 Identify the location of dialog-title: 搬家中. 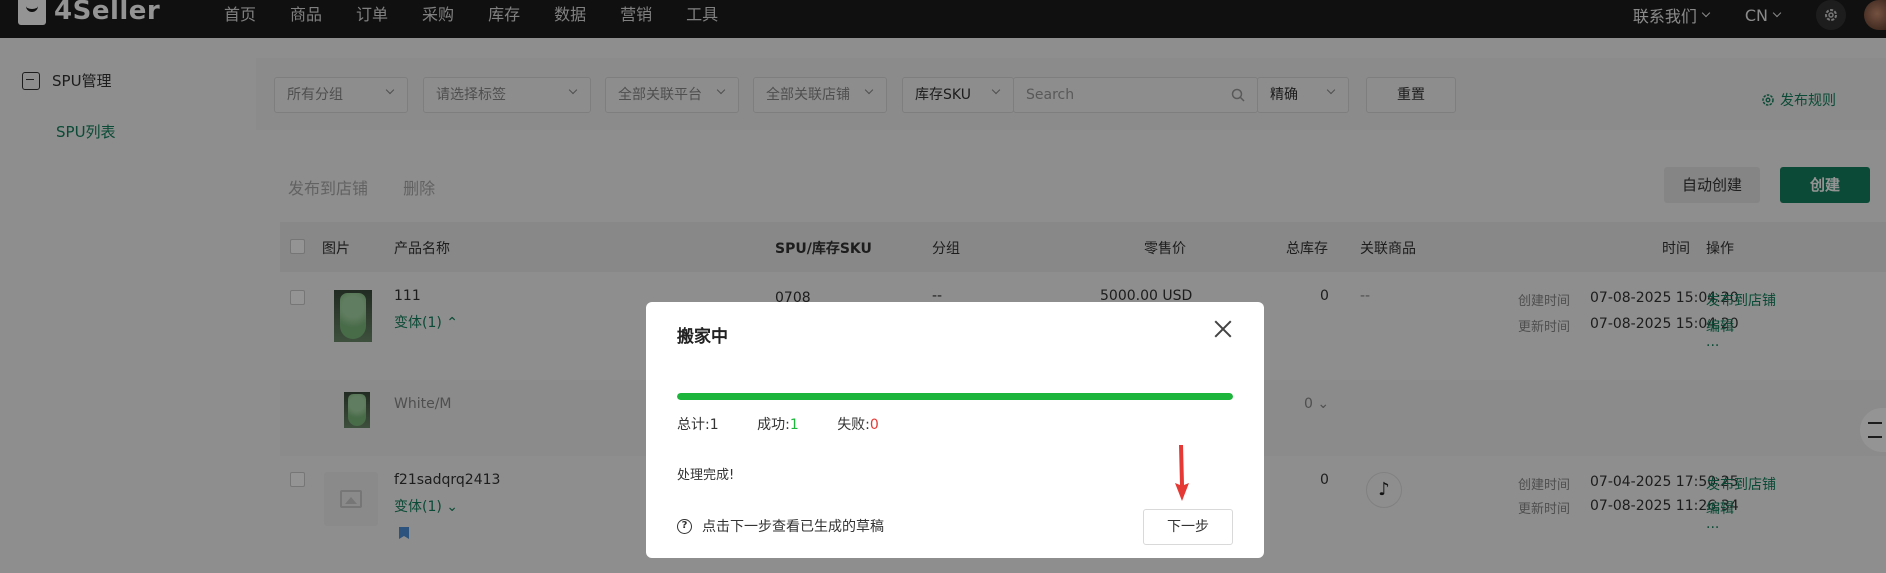
(702, 337).